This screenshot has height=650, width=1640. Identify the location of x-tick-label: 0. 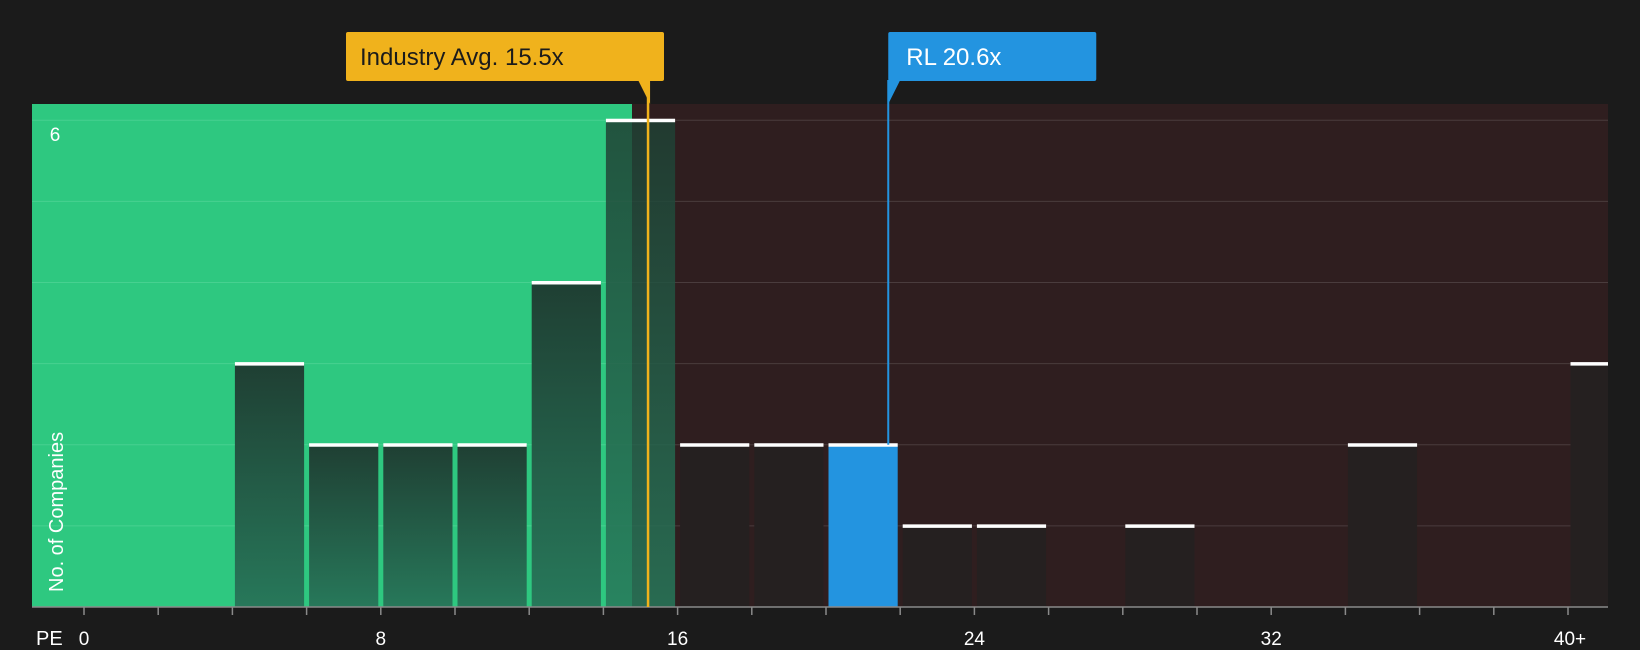
(84, 639).